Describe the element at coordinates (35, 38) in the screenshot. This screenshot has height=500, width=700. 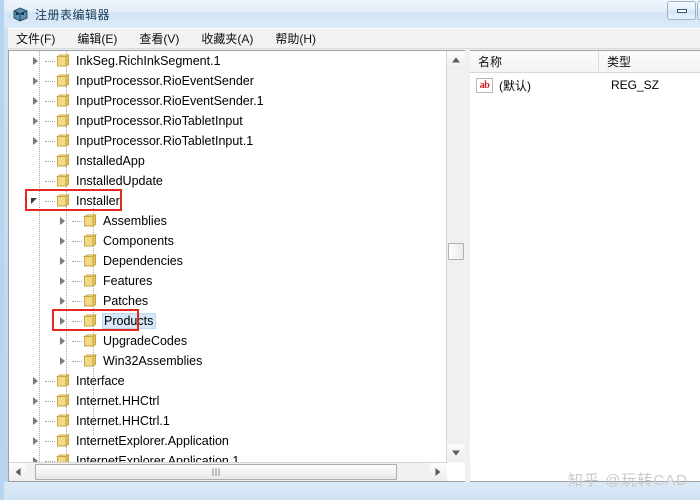
I see `menu-file: 文件(F)` at that location.